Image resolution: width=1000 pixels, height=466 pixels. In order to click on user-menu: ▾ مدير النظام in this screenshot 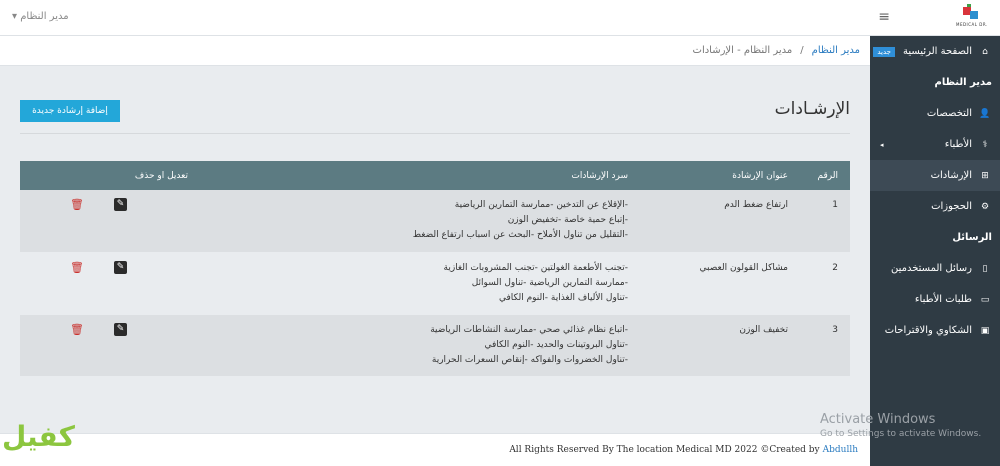, I will do `click(40, 16)`.